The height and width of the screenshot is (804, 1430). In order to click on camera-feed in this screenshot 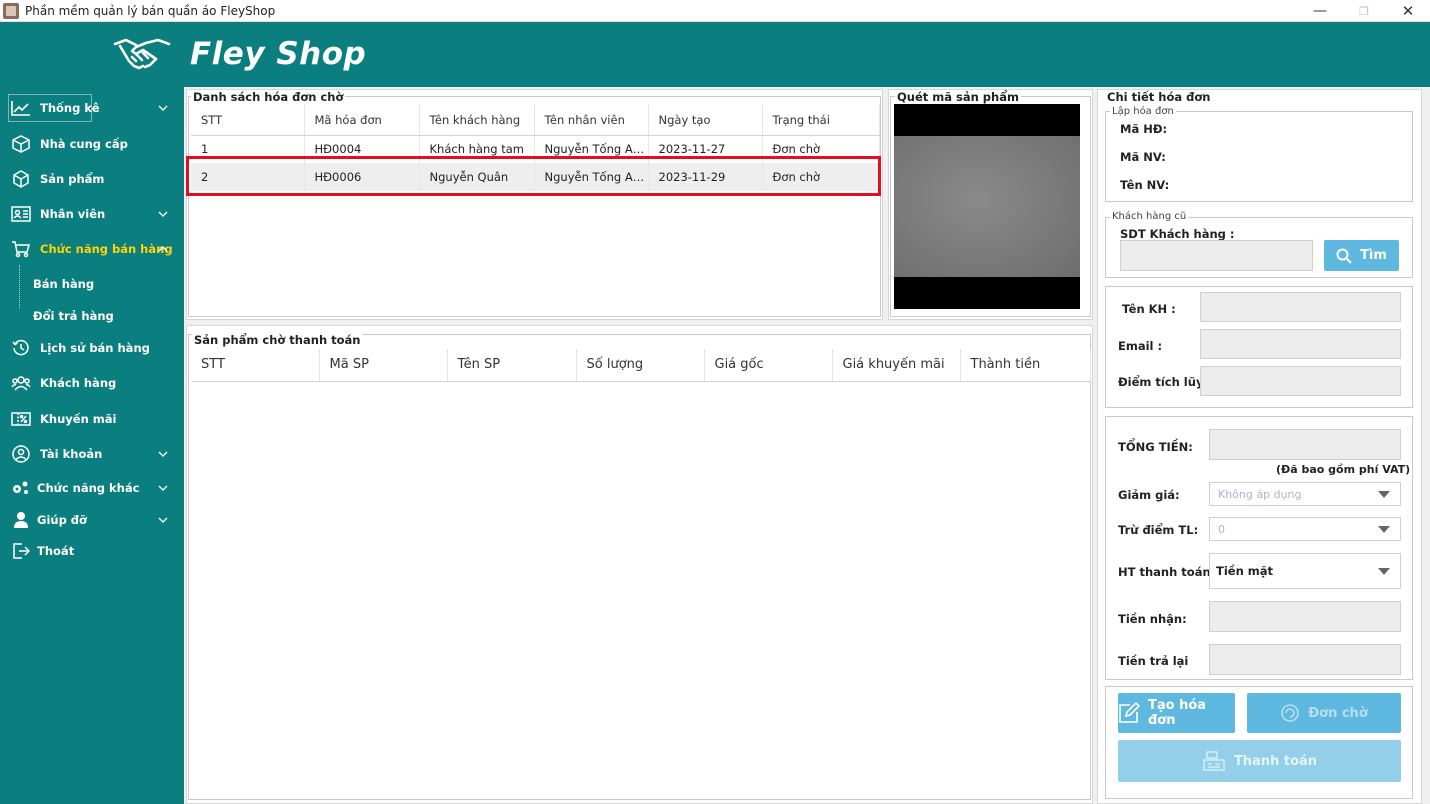, I will do `click(987, 206)`.